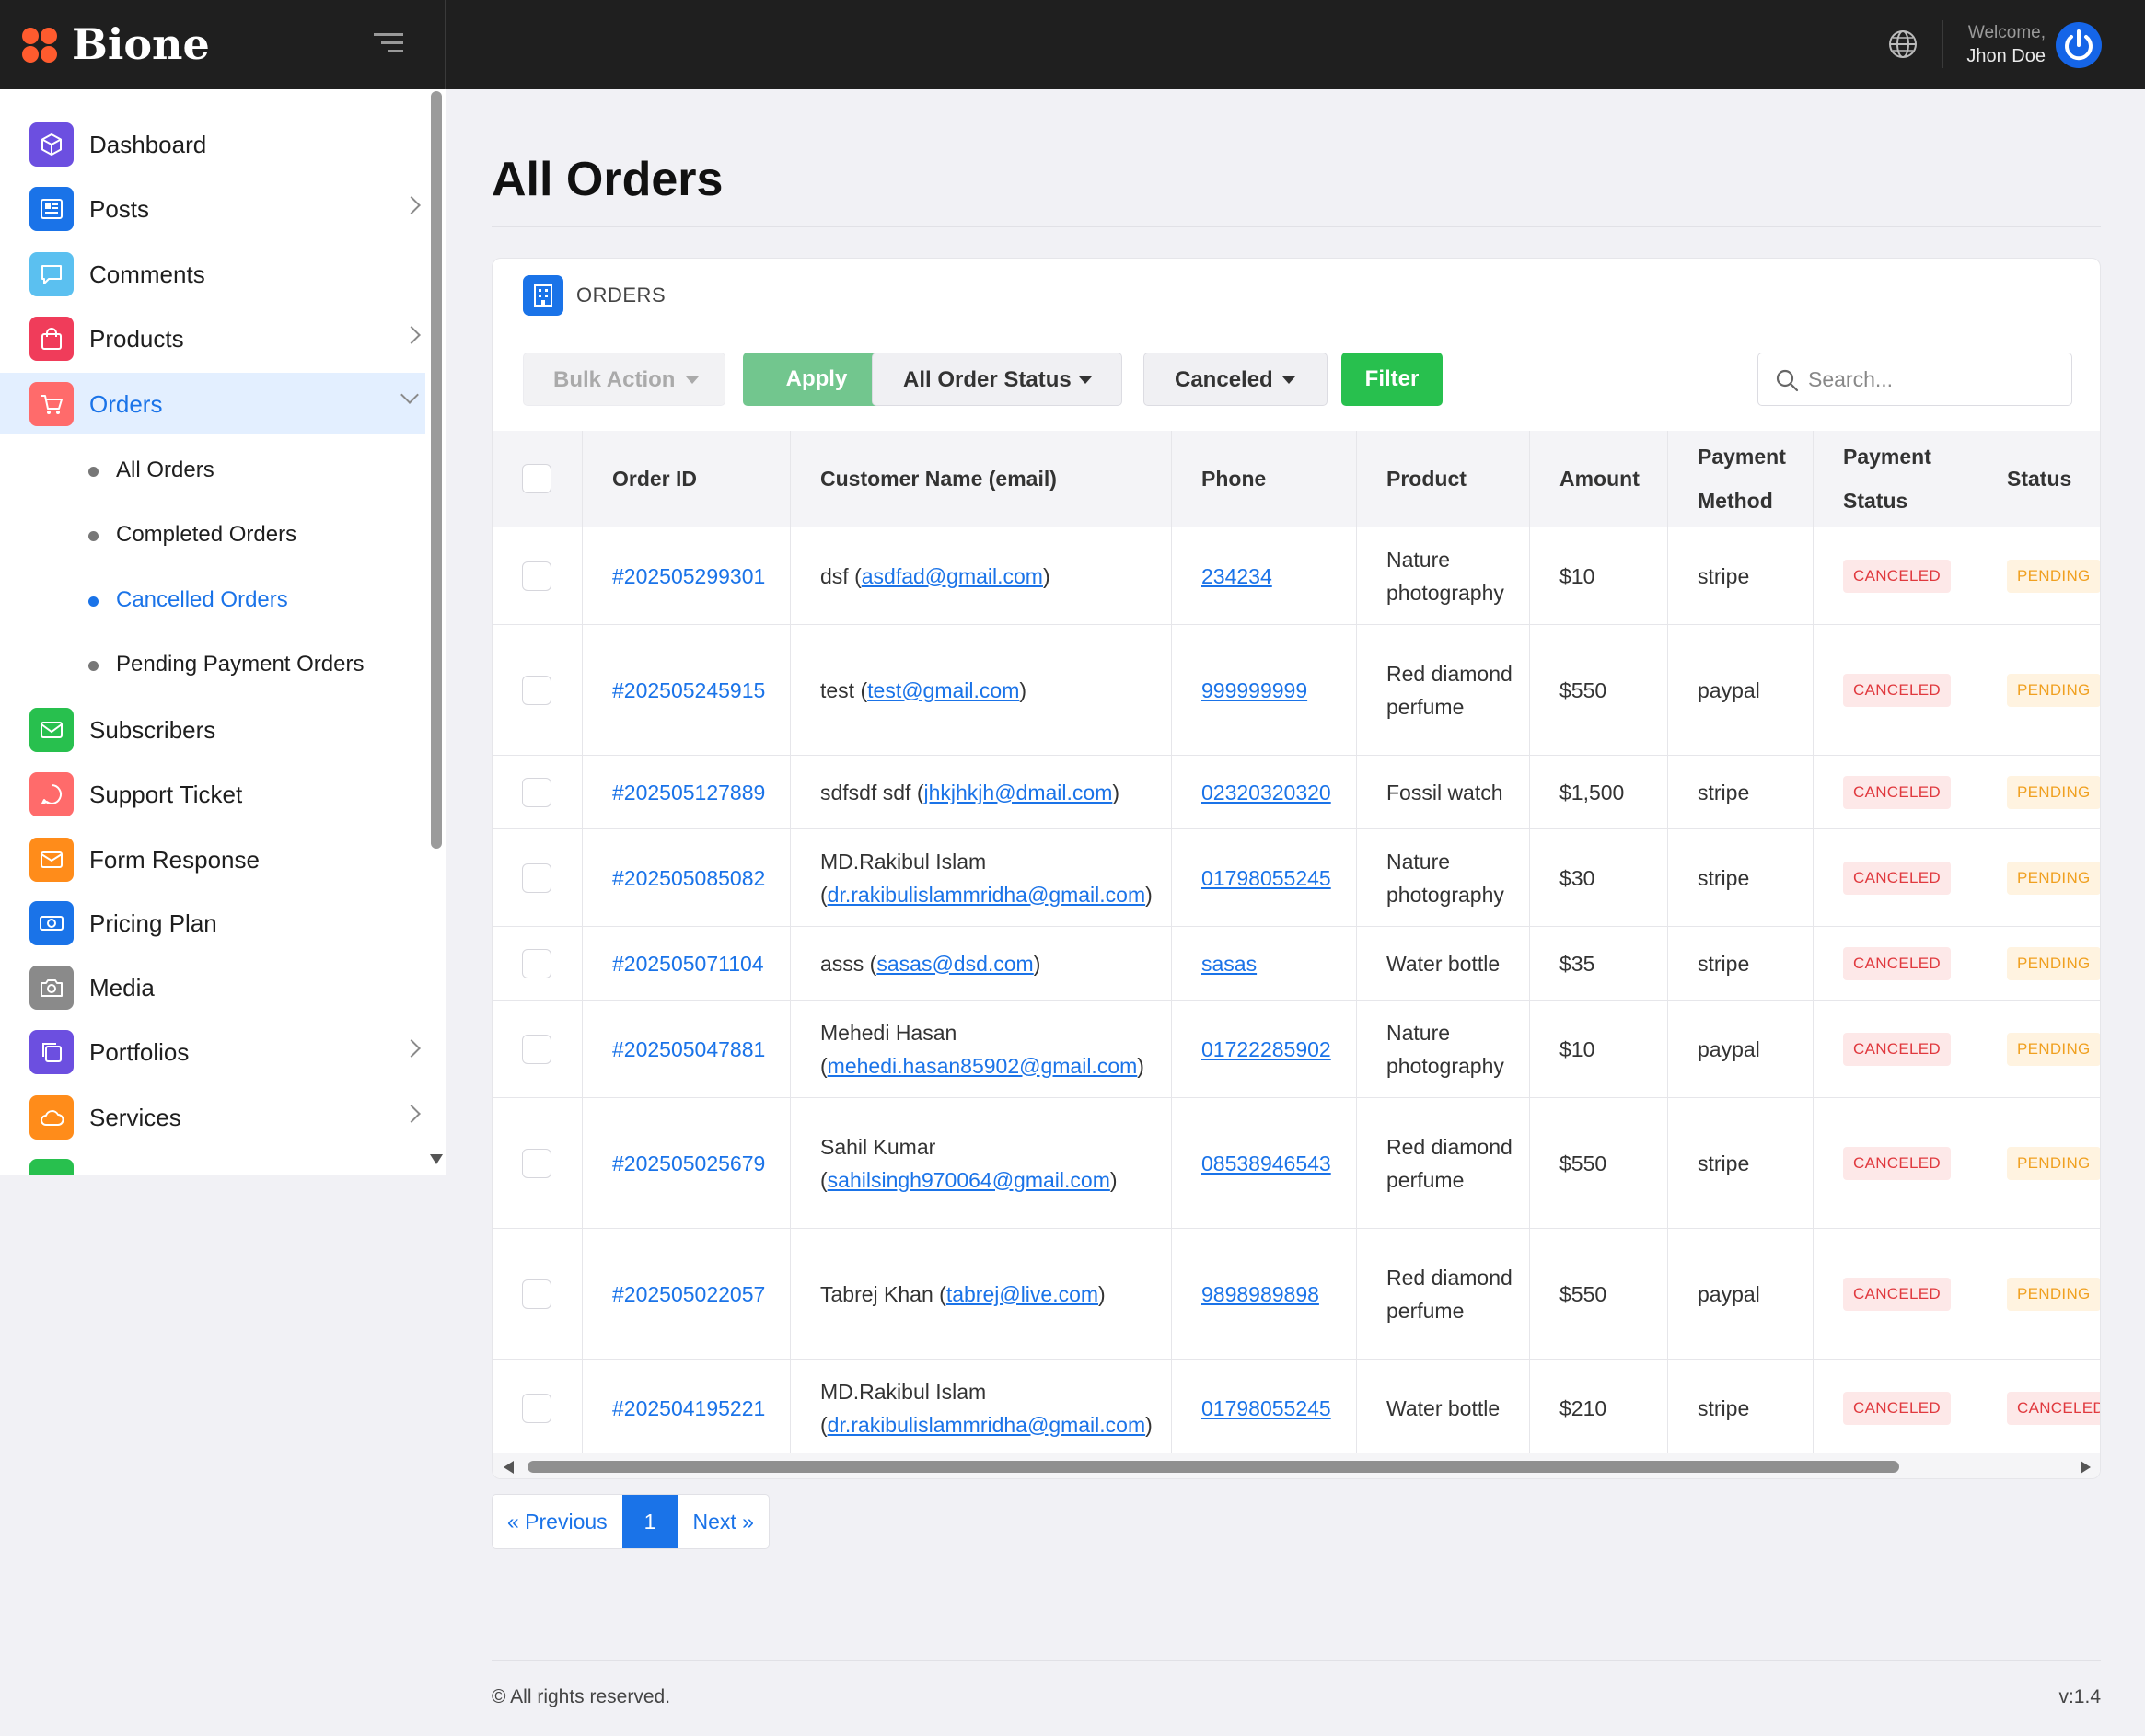 This screenshot has width=2145, height=1736. What do you see at coordinates (212, 143) in the screenshot?
I see `sidebar-item-dashboard: Dashboard` at bounding box center [212, 143].